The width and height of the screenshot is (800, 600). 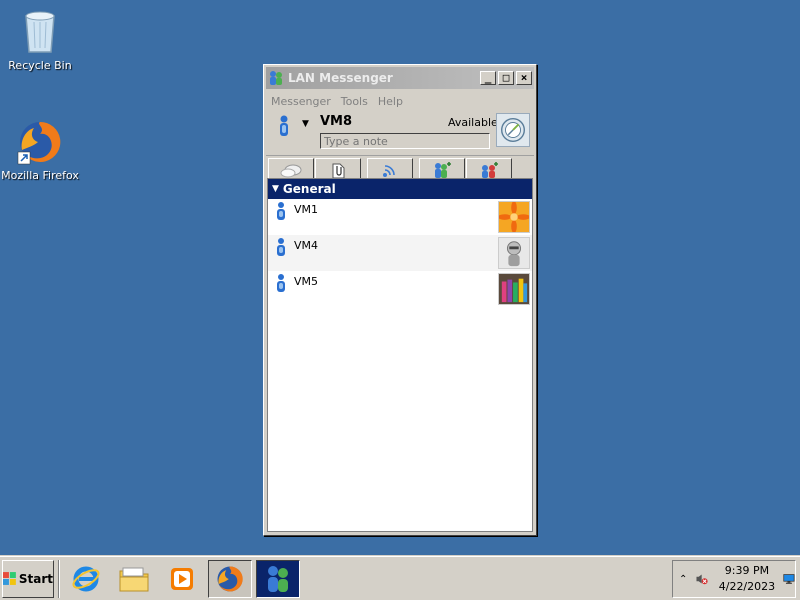 What do you see at coordinates (400, 78) in the screenshot?
I see `title-bar: LAN Messenger _ □ ×` at bounding box center [400, 78].